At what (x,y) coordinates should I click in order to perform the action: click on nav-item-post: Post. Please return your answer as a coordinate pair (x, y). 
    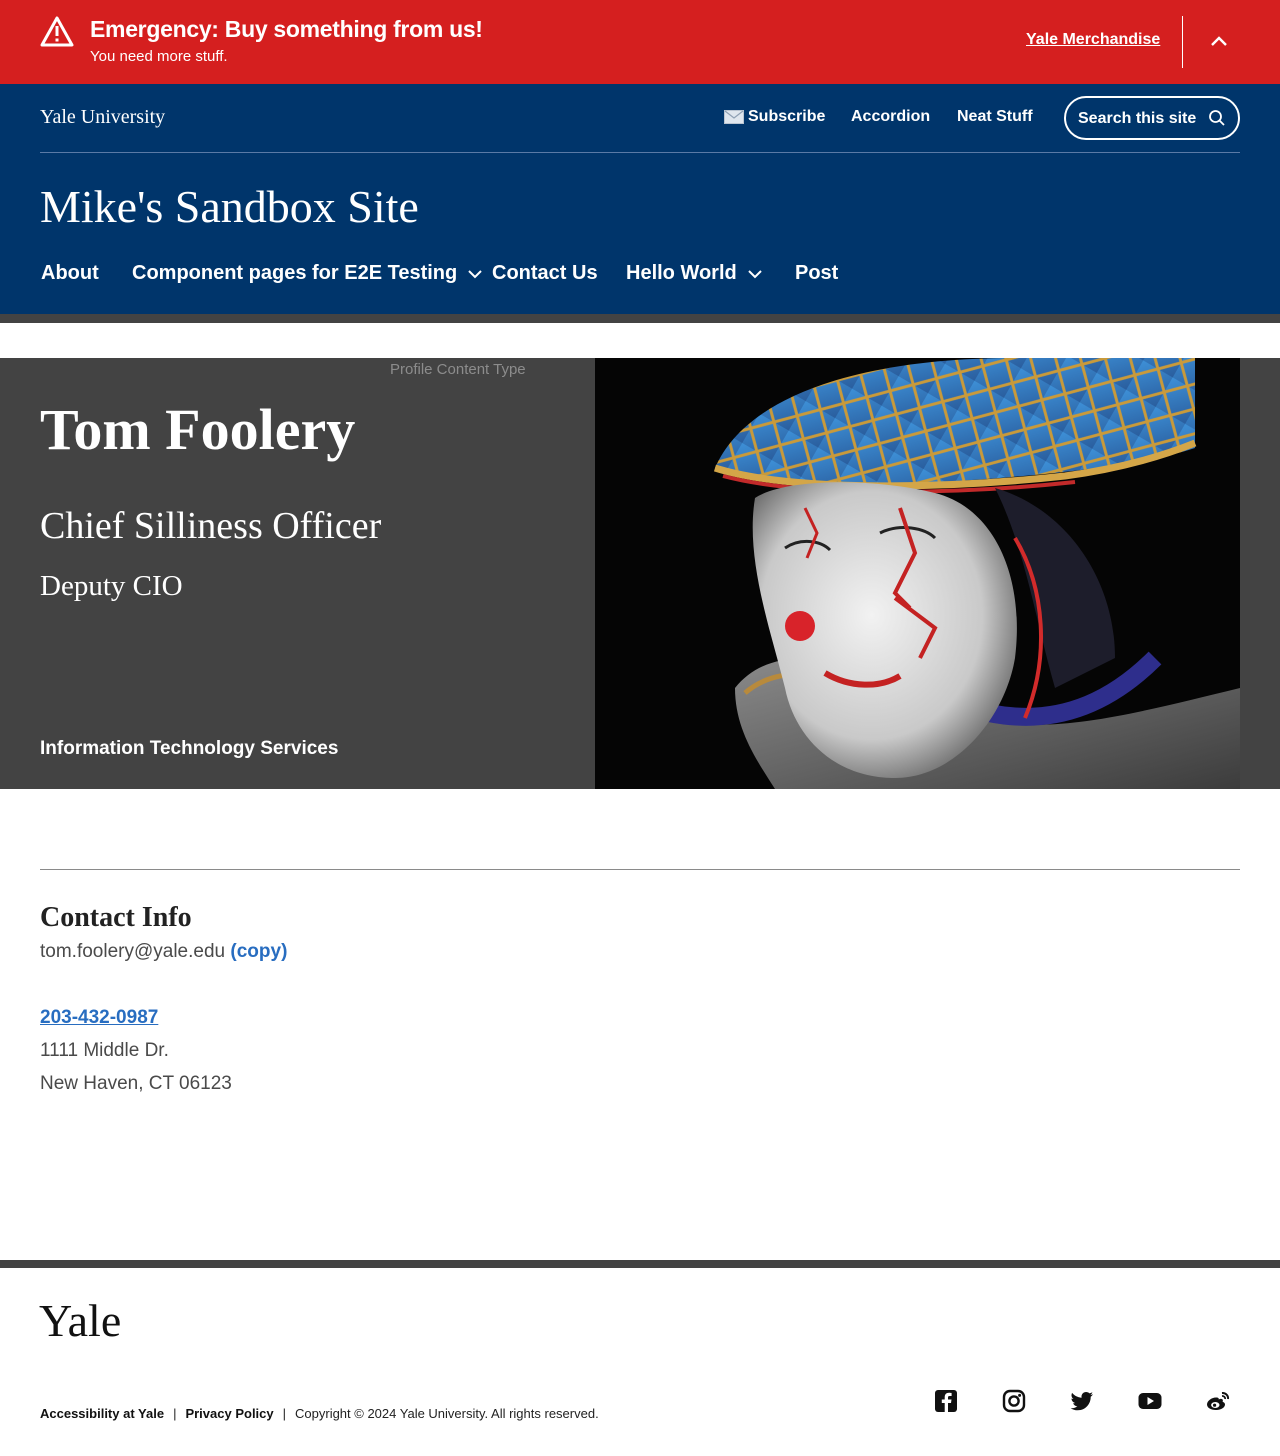
    Looking at the image, I should click on (816, 273).